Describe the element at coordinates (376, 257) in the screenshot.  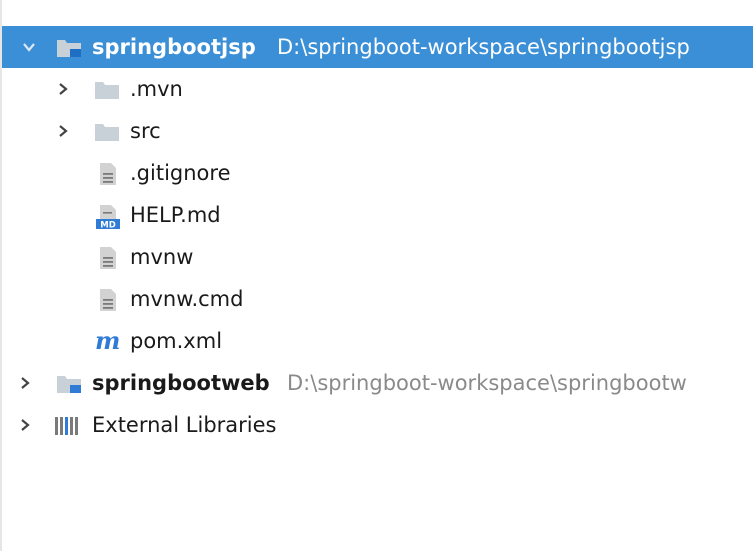
I see `tree-row-file-mvnw: mvnw` at that location.